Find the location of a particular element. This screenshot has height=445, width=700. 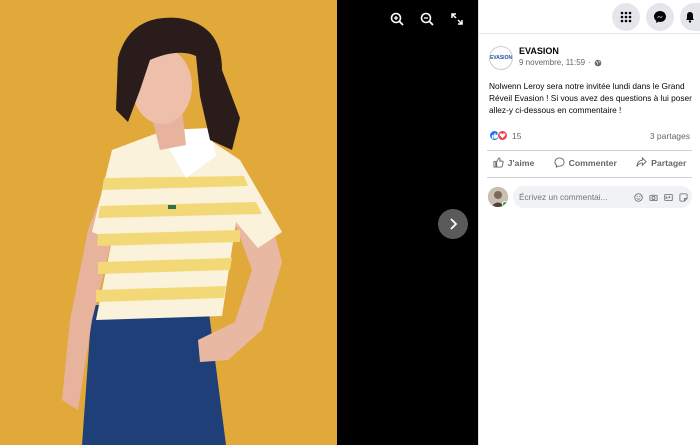

comment-icon is located at coordinates (559, 162).